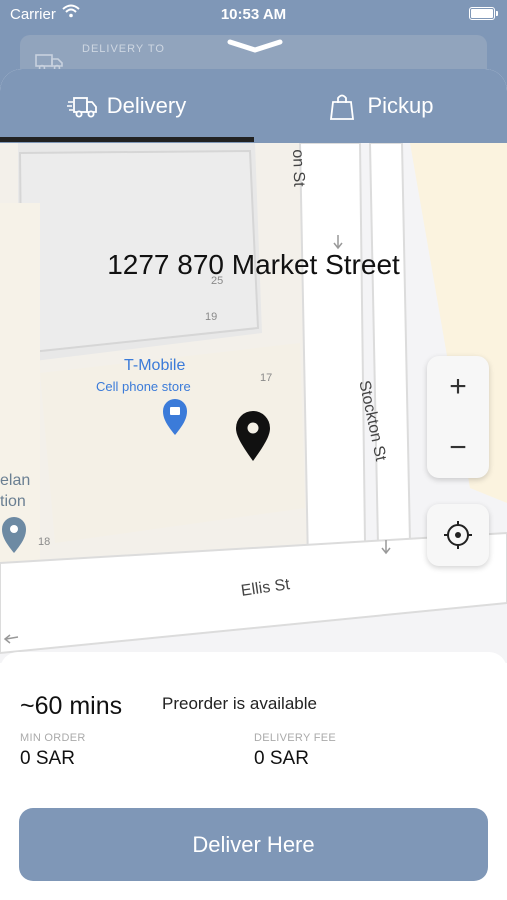 This screenshot has width=507, height=900. I want to click on delivery-fee-value: 0 SAR, so click(281, 758).